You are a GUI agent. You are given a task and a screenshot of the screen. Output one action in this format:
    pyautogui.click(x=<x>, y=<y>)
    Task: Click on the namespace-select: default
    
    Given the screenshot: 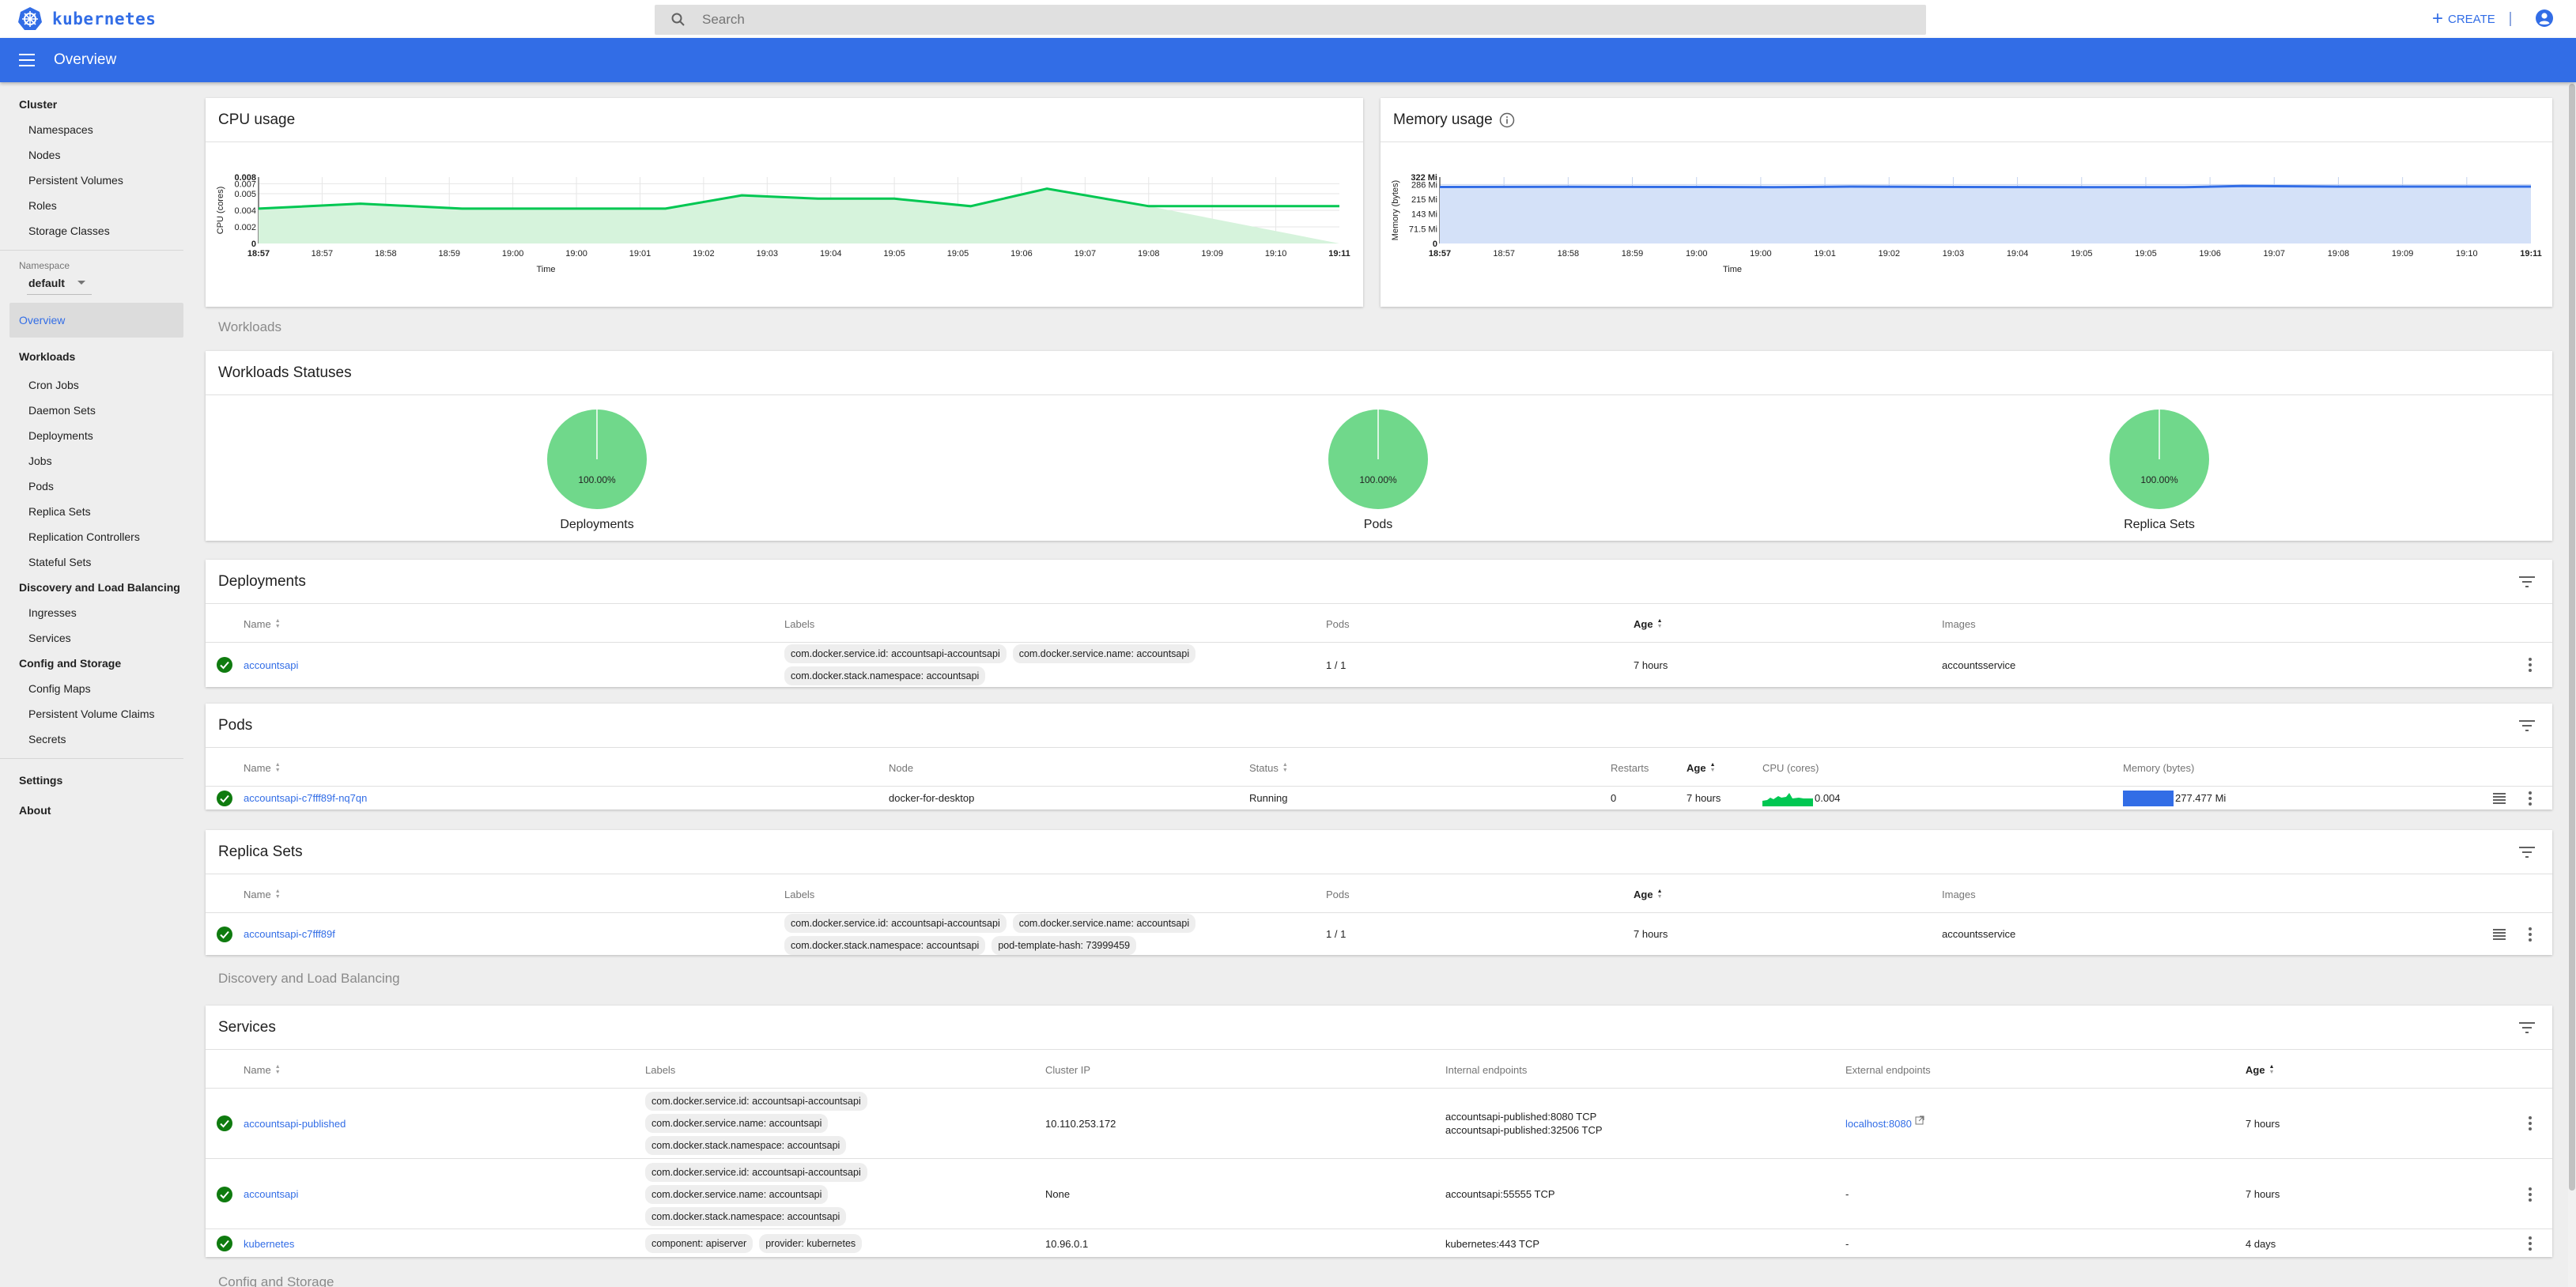 What is the action you would take?
    pyautogui.click(x=59, y=283)
    